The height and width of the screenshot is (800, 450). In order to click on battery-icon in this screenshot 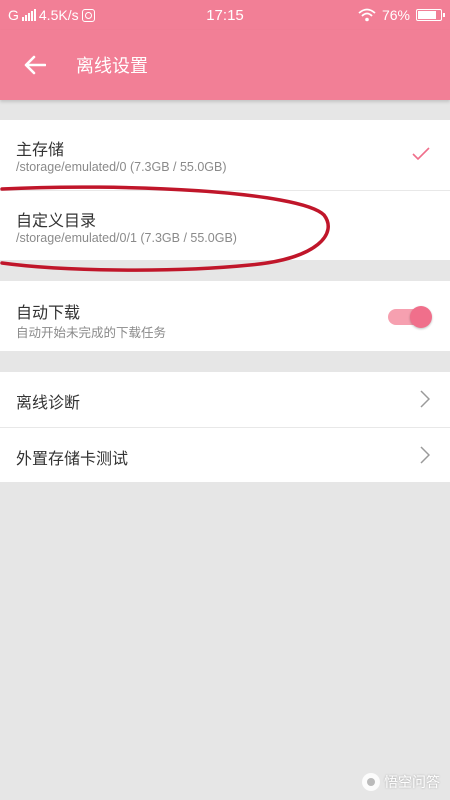, I will do `click(430, 15)`.